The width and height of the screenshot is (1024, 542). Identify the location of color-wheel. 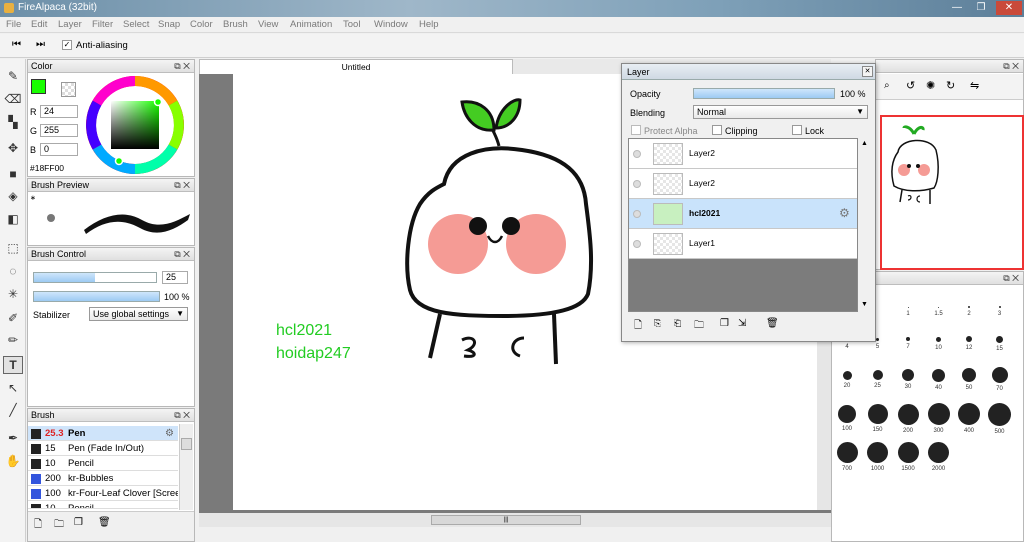
(135, 125).